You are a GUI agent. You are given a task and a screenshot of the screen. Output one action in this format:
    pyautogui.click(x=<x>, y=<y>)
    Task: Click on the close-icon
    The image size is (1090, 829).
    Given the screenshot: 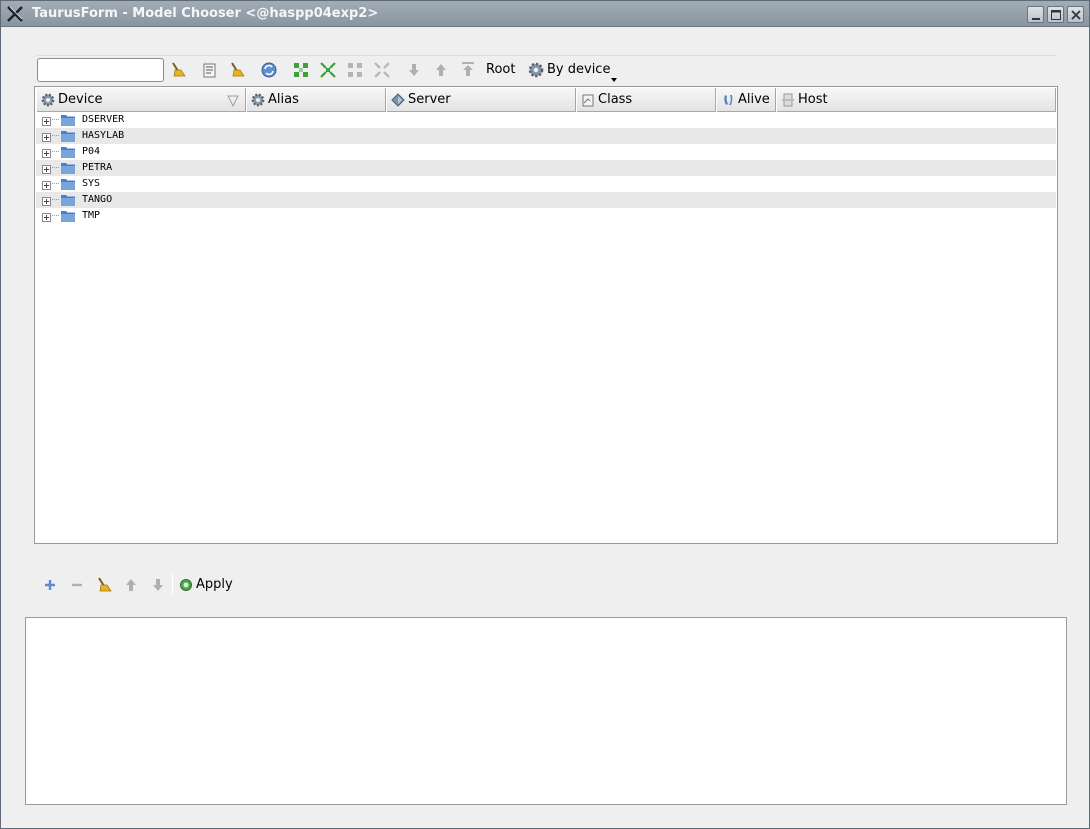 What is the action you would take?
    pyautogui.click(x=1076, y=15)
    